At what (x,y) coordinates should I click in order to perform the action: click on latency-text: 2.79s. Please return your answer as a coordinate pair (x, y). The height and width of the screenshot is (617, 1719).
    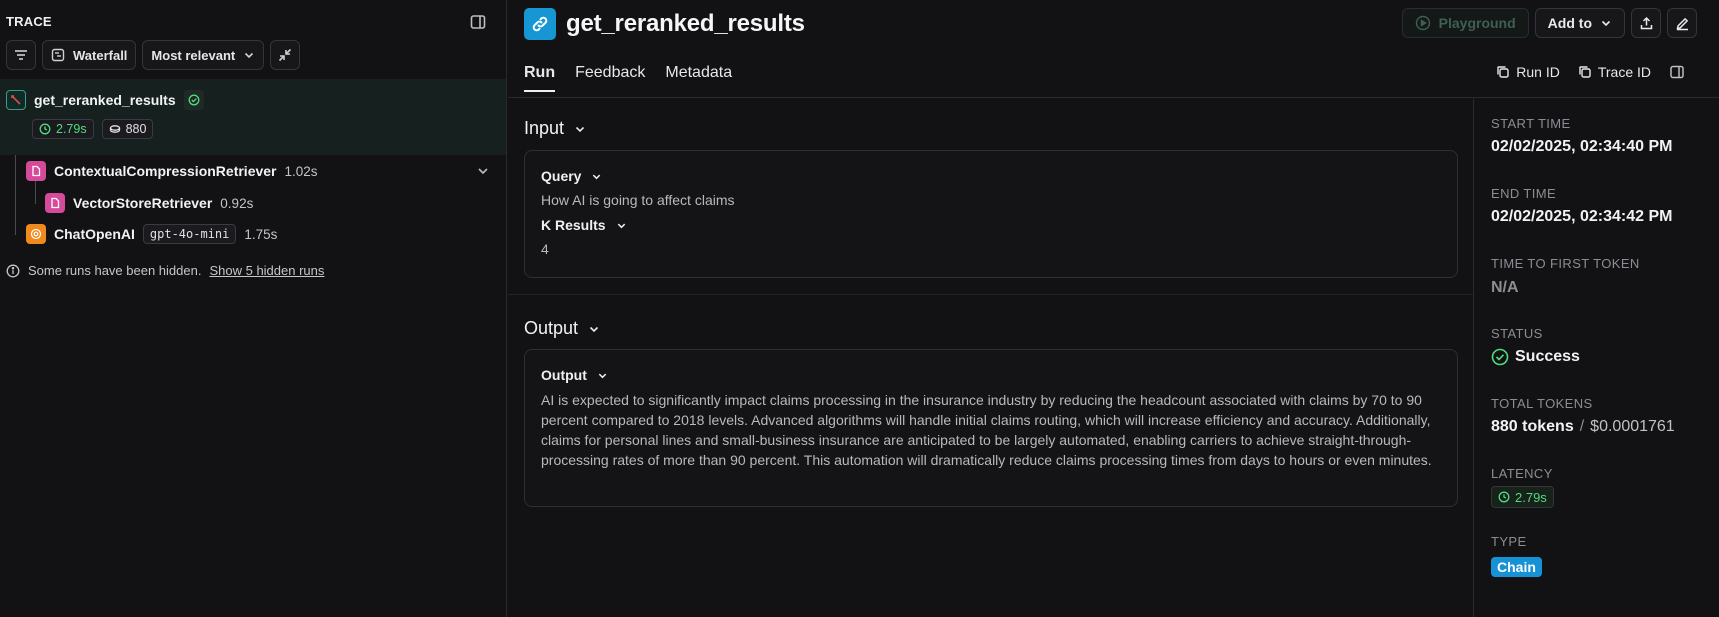
    Looking at the image, I should click on (1531, 497).